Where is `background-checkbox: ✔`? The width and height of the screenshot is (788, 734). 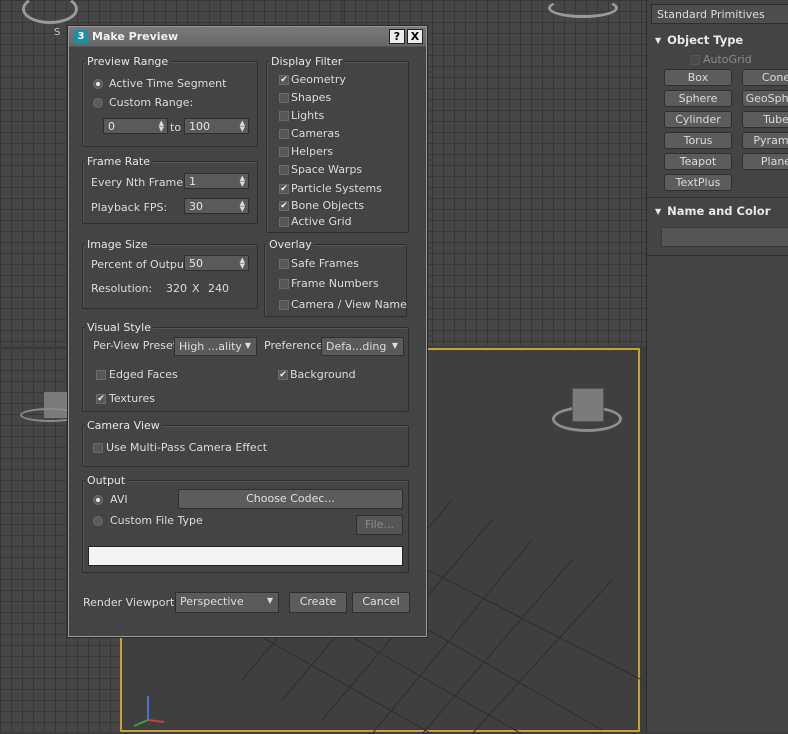
background-checkbox: ✔ is located at coordinates (283, 375).